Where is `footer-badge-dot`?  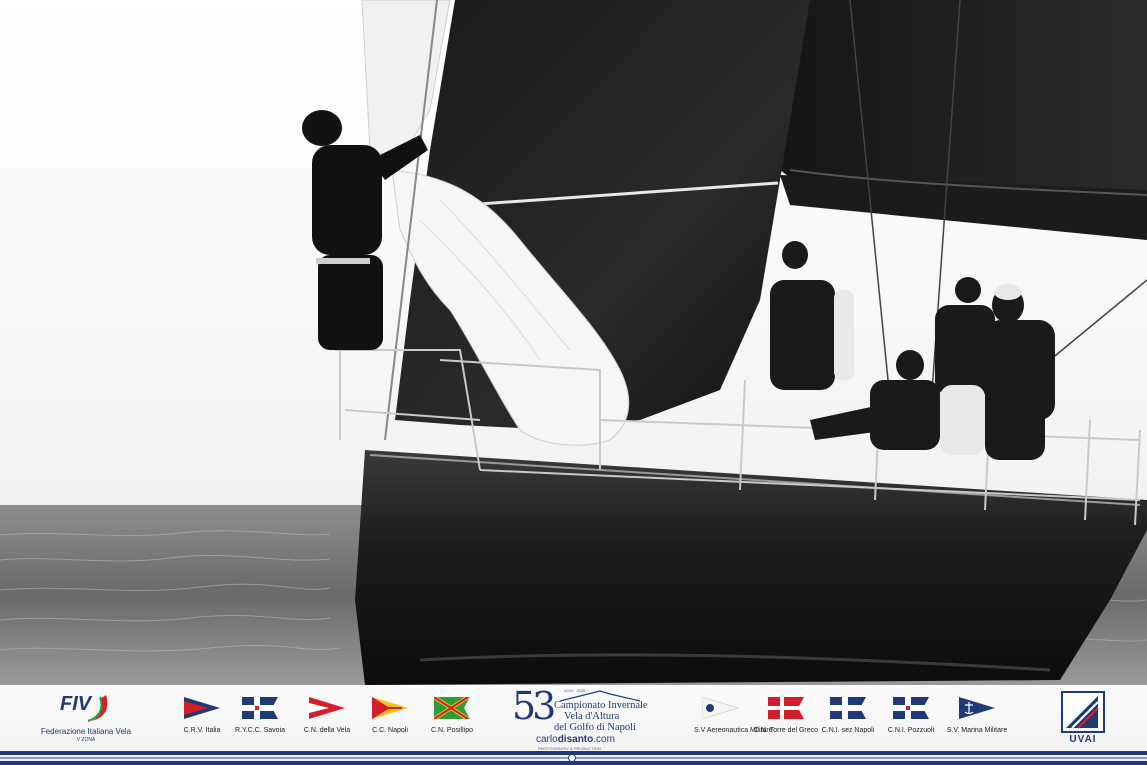 footer-badge-dot is located at coordinates (572, 758).